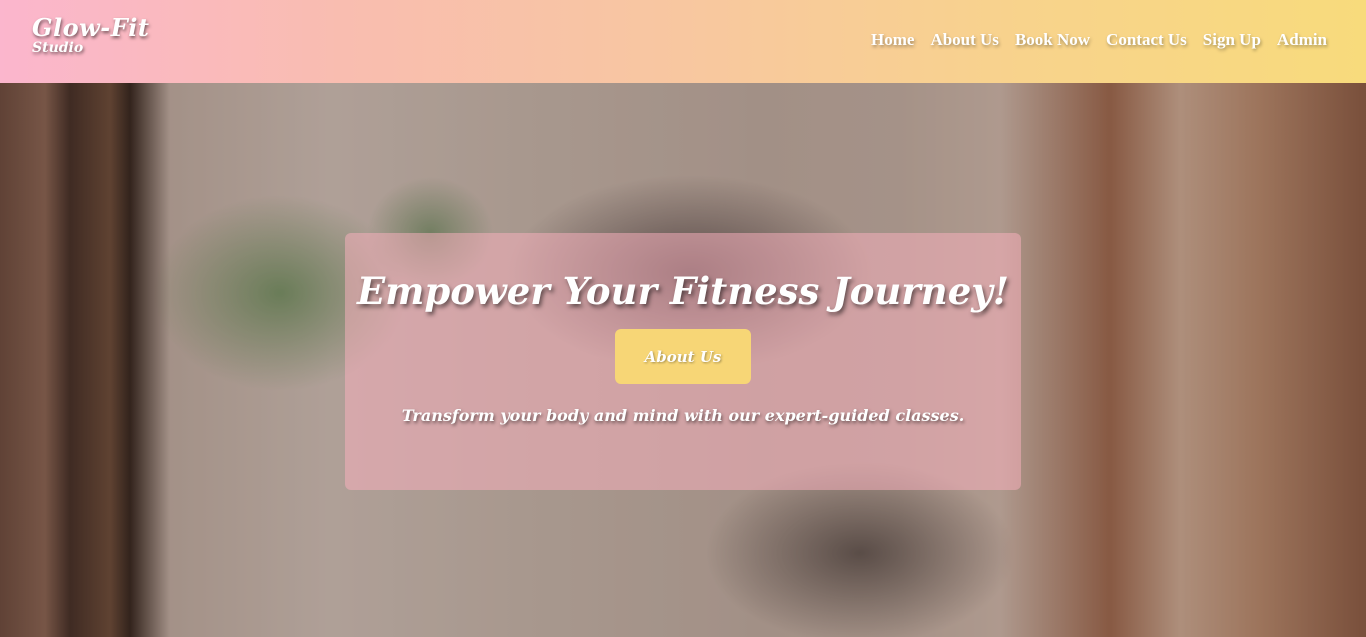 The image size is (1366, 637). Describe the element at coordinates (91, 27) in the screenshot. I see `brand-name: Glow-Fit` at that location.